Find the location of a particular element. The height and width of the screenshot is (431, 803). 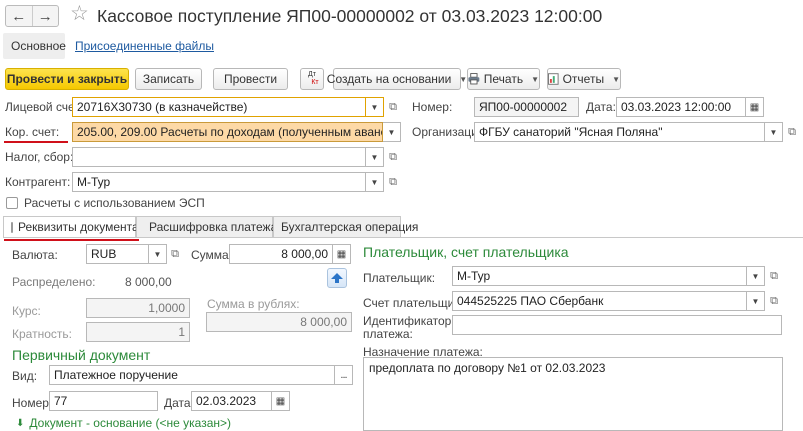

payer-section-title: Плательщик, счет плательщика is located at coordinates (466, 252).